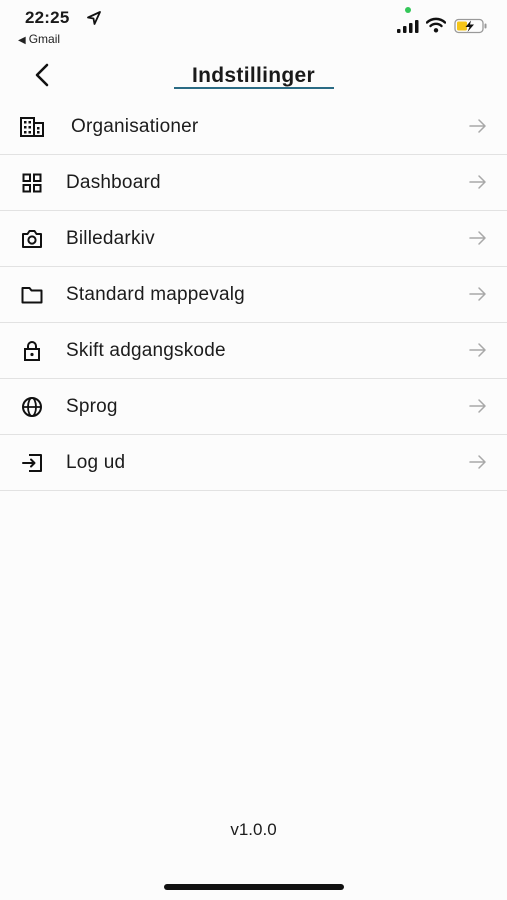 Image resolution: width=507 pixels, height=900 pixels. What do you see at coordinates (408, 26) in the screenshot?
I see `cellular-signal-icon` at bounding box center [408, 26].